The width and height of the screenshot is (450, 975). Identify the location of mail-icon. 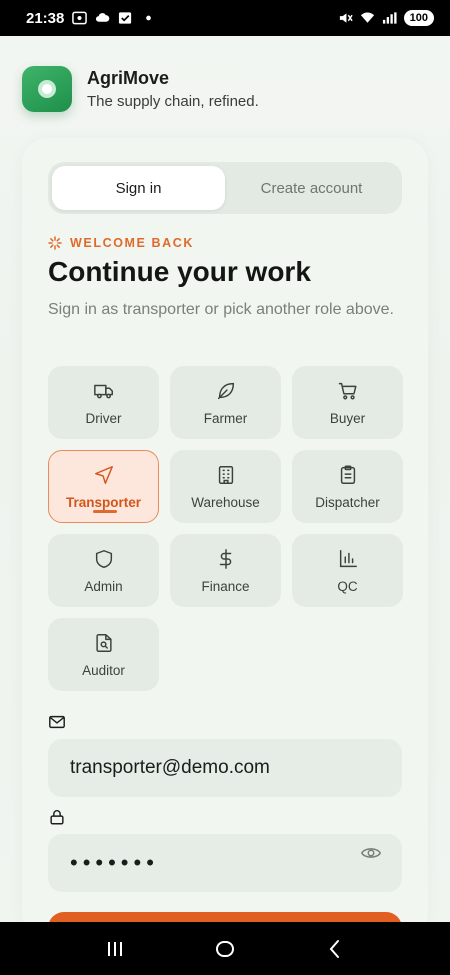
(57, 722).